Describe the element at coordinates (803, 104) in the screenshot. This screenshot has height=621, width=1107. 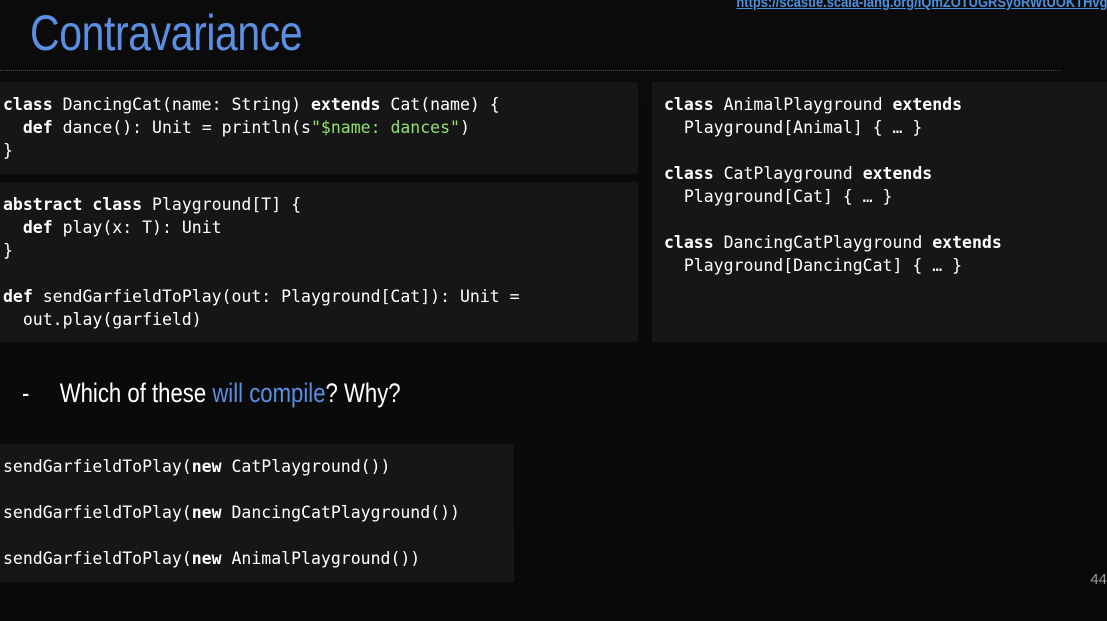
I see `code-text: AnimalPlayground` at that location.